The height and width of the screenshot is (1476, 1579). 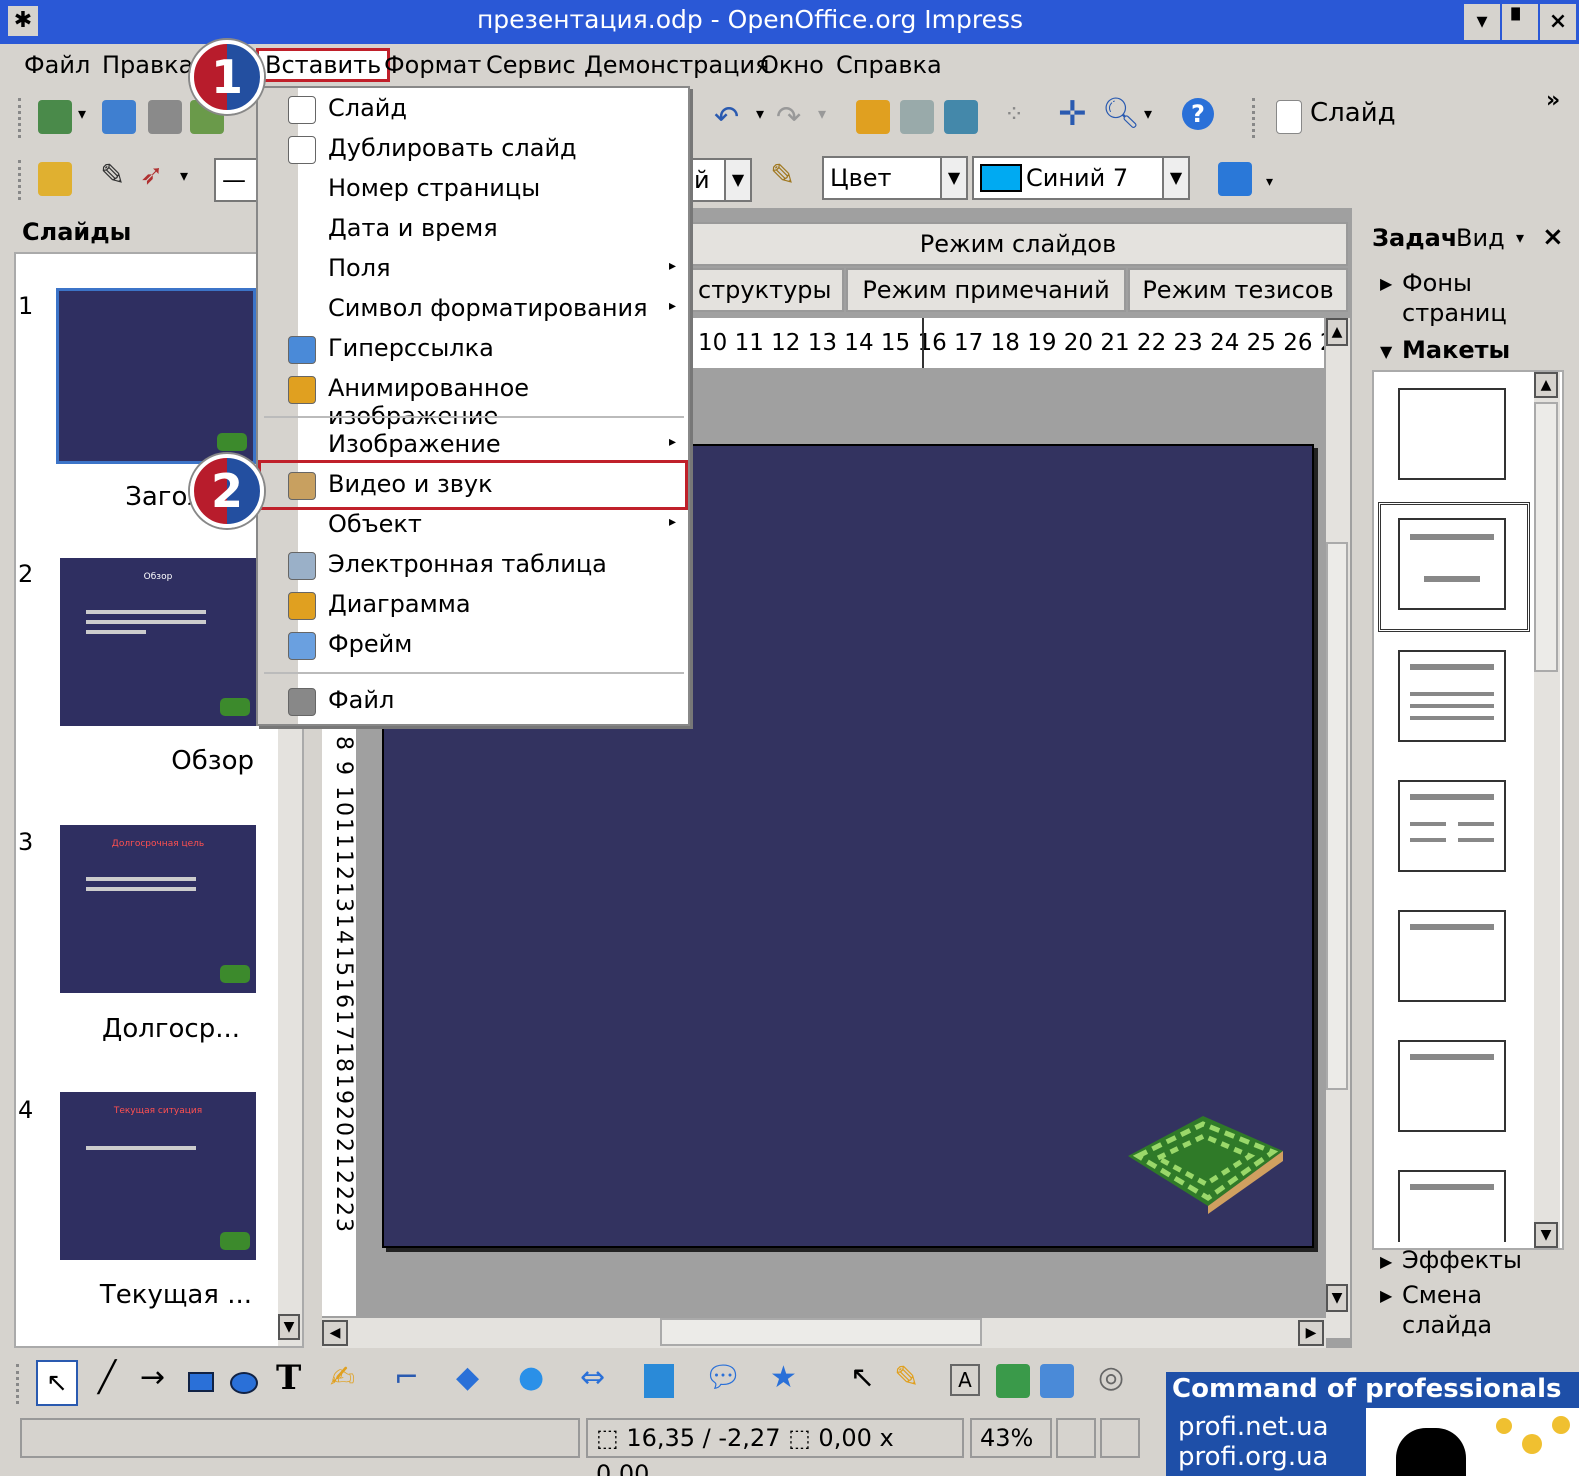 What do you see at coordinates (1462, 1310) in the screenshot?
I see `section-transition: Смена слайда` at bounding box center [1462, 1310].